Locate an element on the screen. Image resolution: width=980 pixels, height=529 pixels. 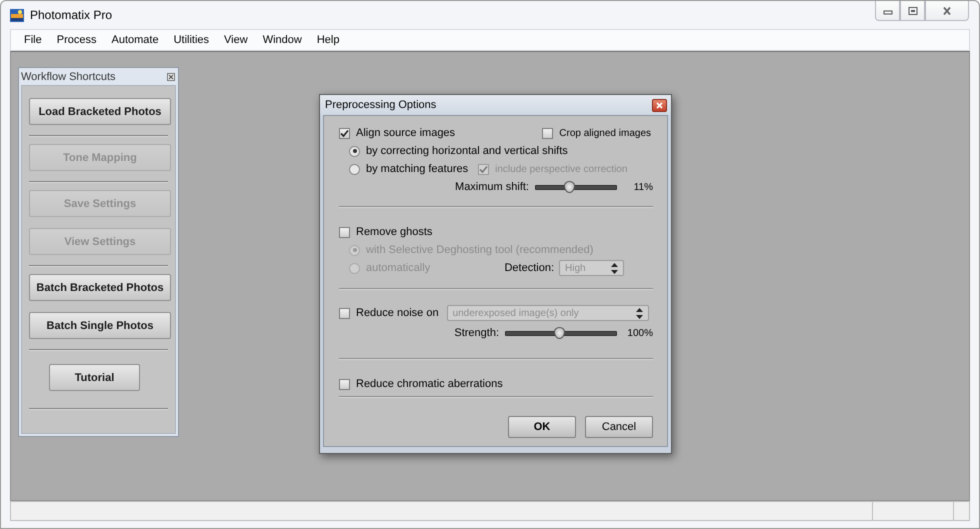
shortcut-button: Batch Bracketed Photos is located at coordinates (100, 287).